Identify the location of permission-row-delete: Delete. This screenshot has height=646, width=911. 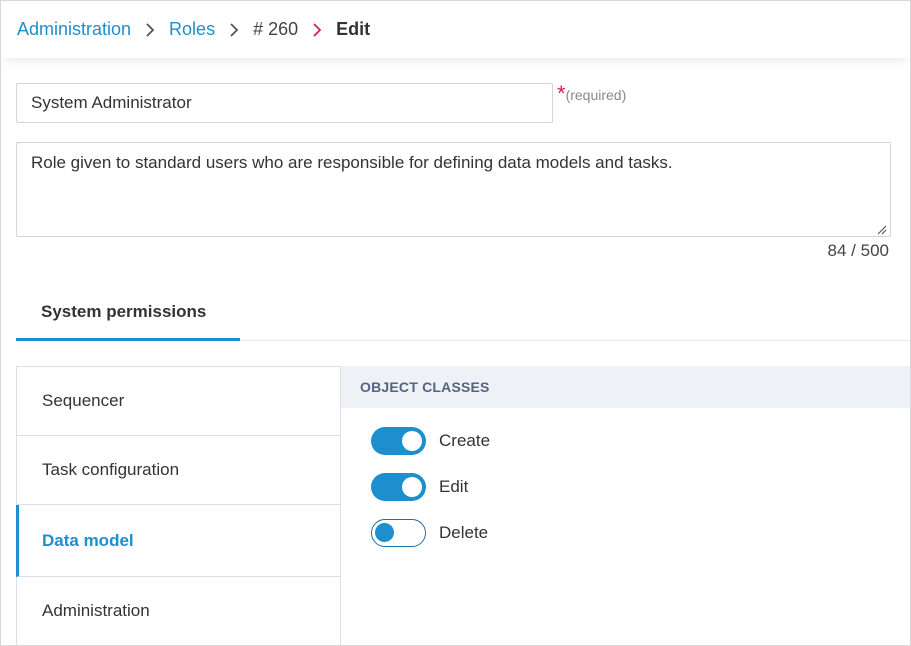
(429, 533).